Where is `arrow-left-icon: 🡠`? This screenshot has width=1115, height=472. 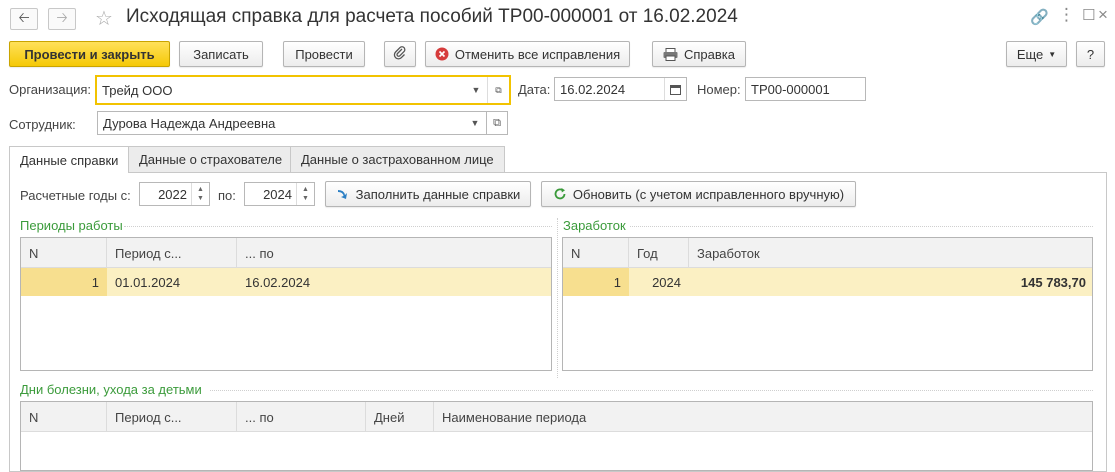
arrow-left-icon: 🡠 is located at coordinates (24, 17).